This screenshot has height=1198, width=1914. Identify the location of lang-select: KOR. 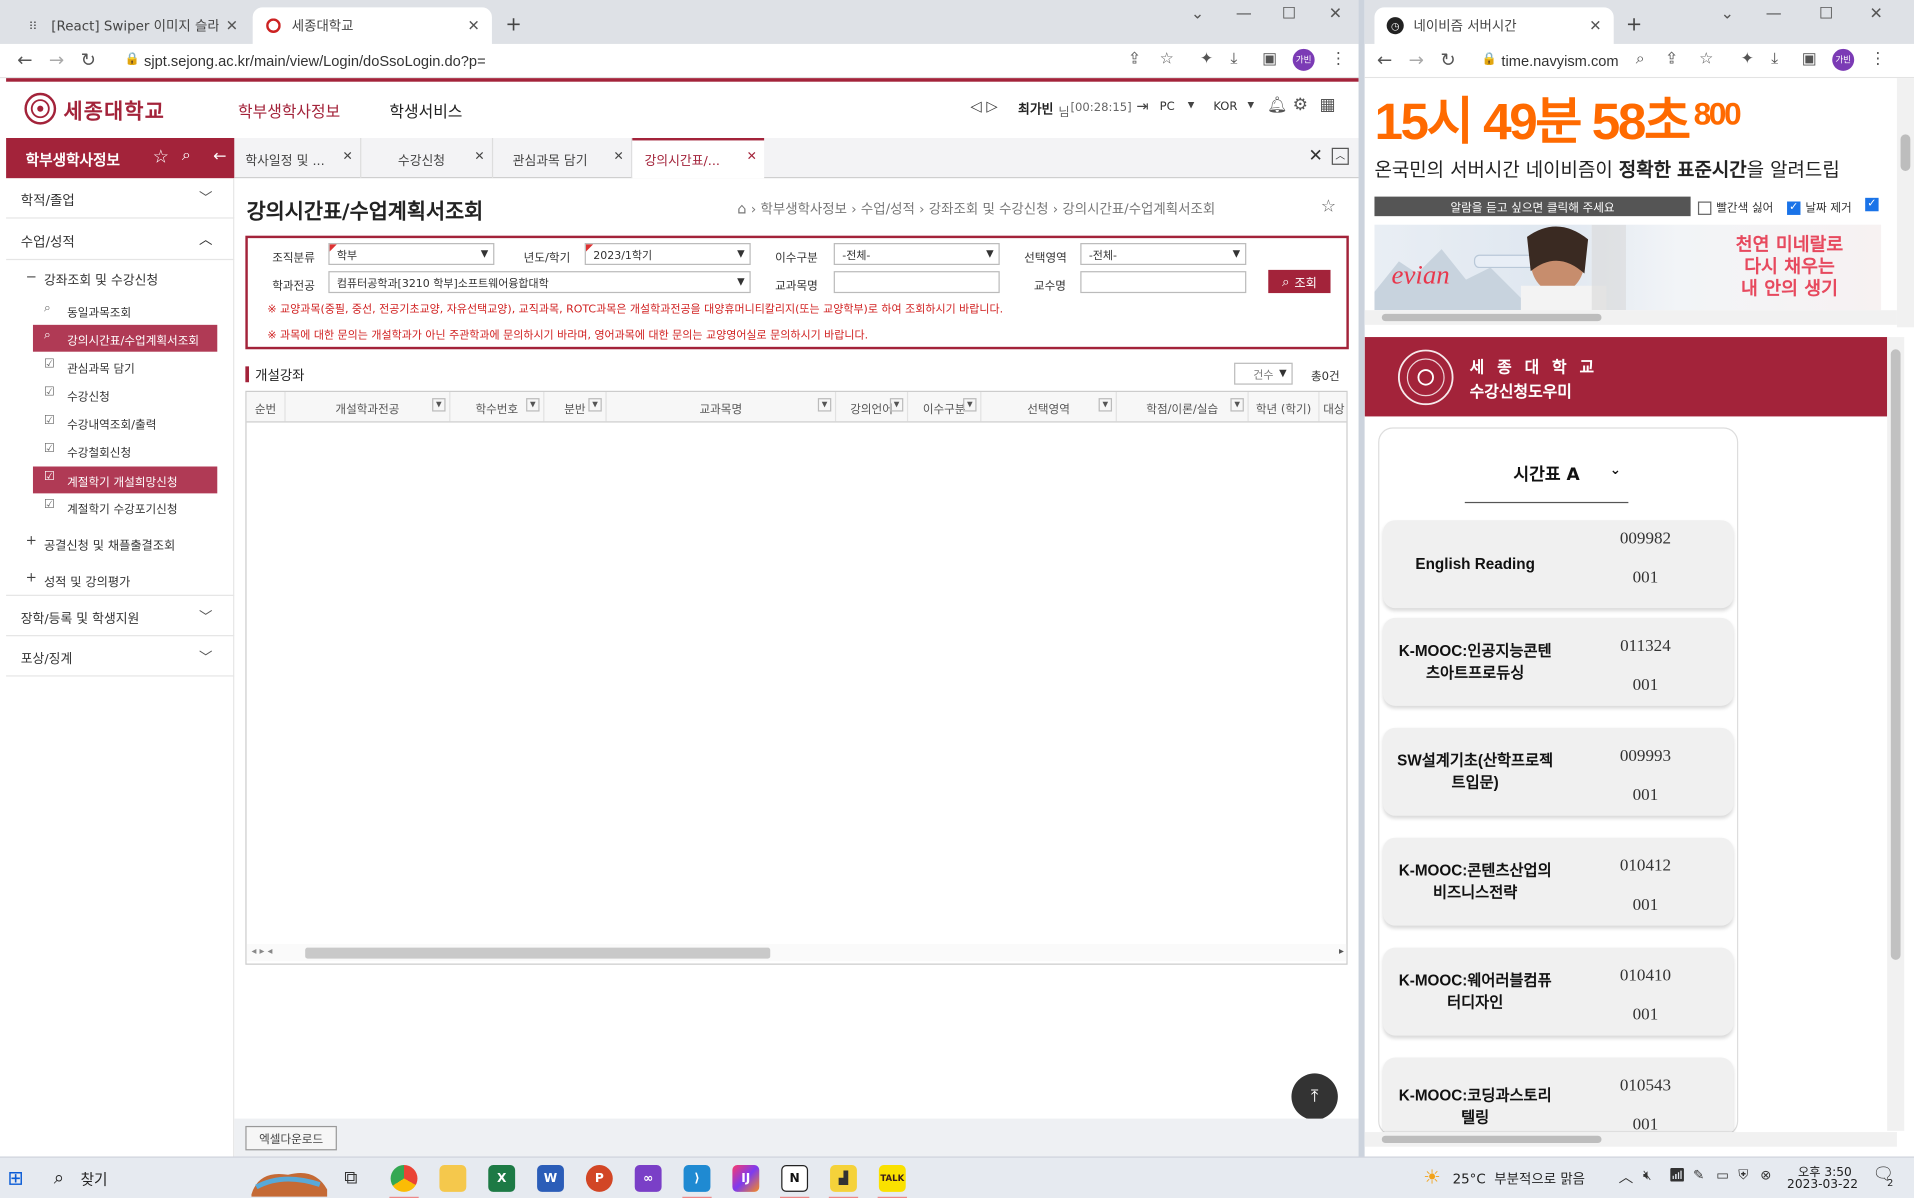
(1225, 106).